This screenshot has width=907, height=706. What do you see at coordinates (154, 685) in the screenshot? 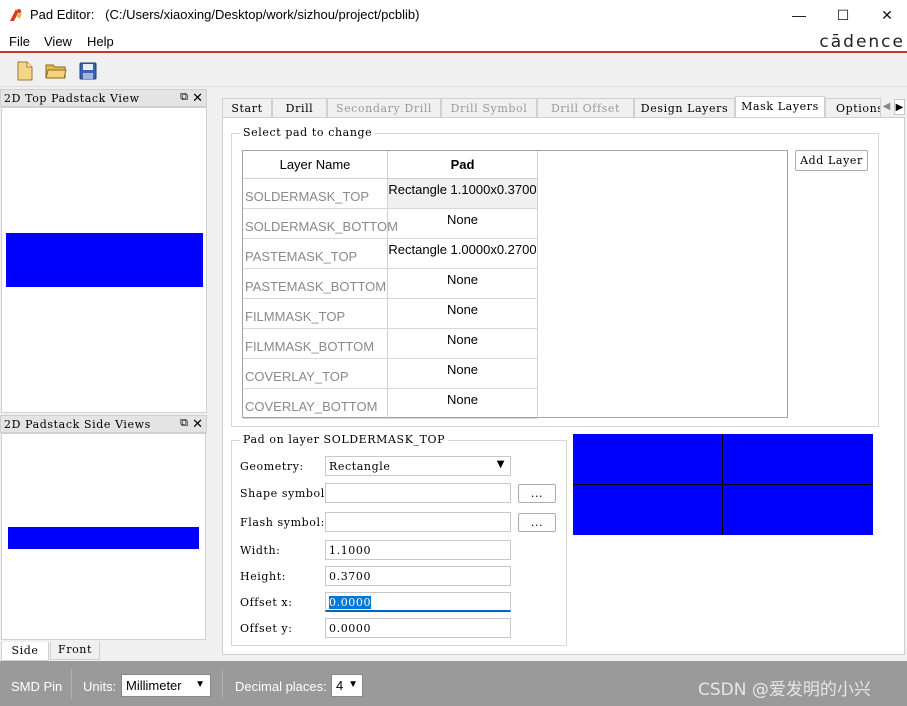
I see `units-value: Millimeter` at bounding box center [154, 685].